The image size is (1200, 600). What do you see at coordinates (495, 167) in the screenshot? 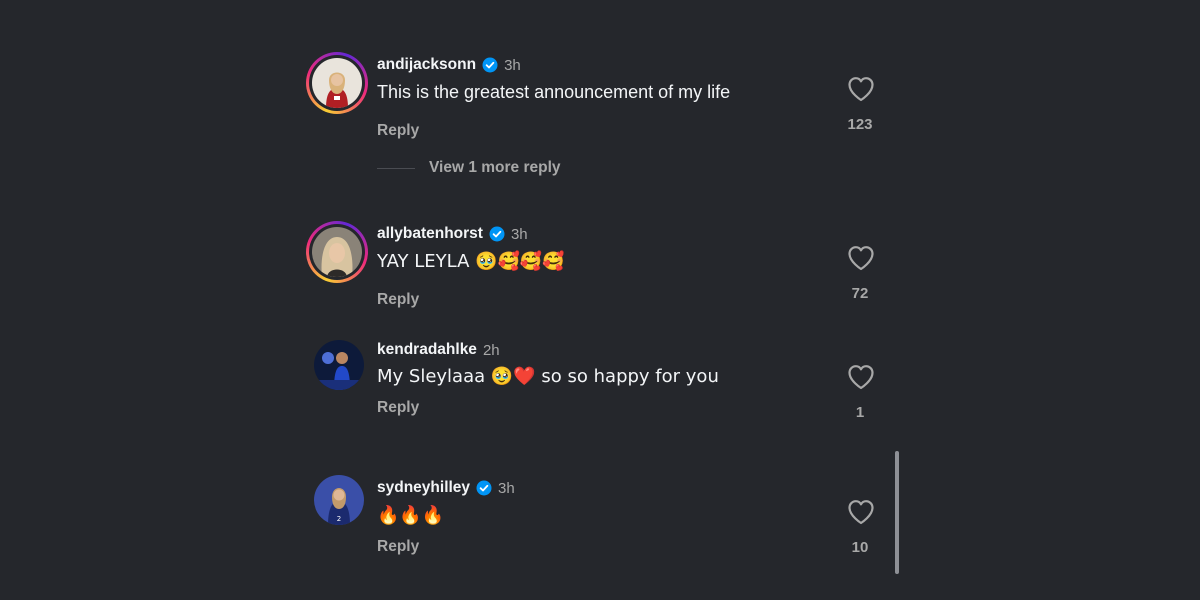
I see `view-more-label: View 1 more reply` at bounding box center [495, 167].